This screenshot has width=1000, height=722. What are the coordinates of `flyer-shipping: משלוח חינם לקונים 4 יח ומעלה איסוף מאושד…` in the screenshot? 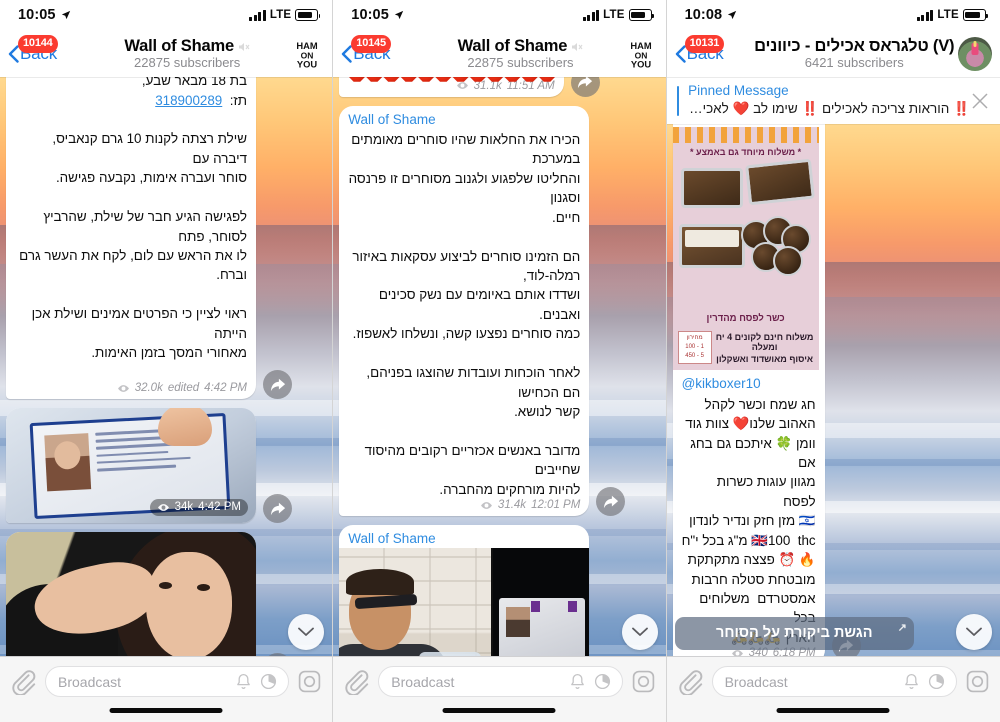 It's located at (764, 347).